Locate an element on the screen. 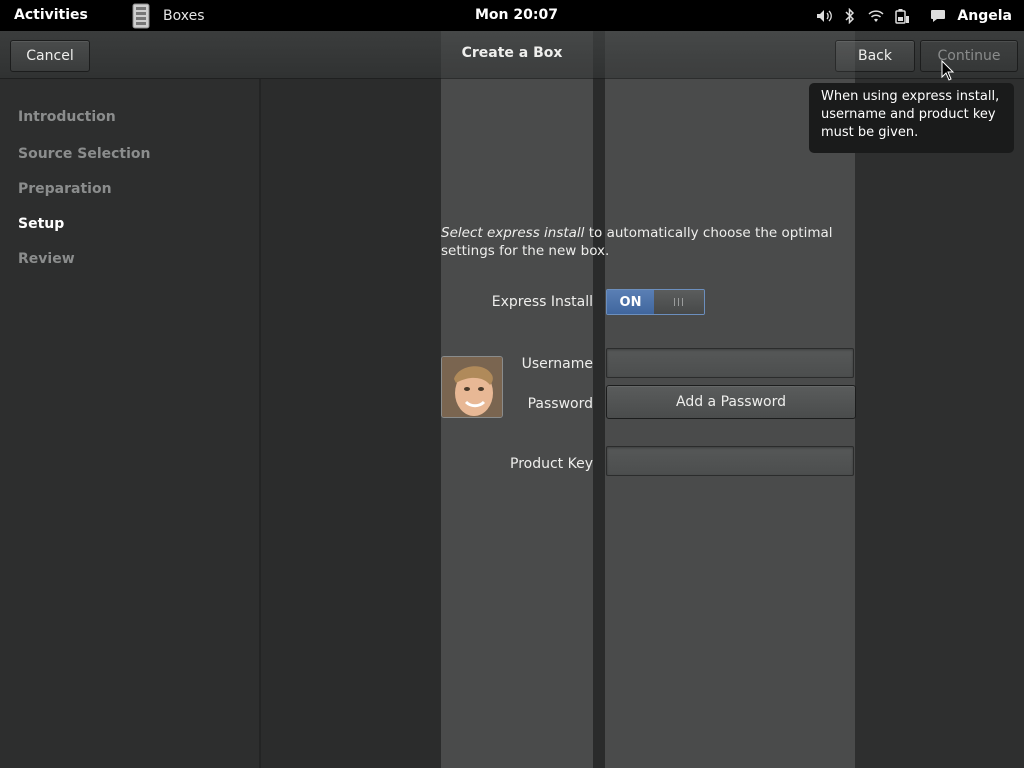  toggle-knob is located at coordinates (679, 302).